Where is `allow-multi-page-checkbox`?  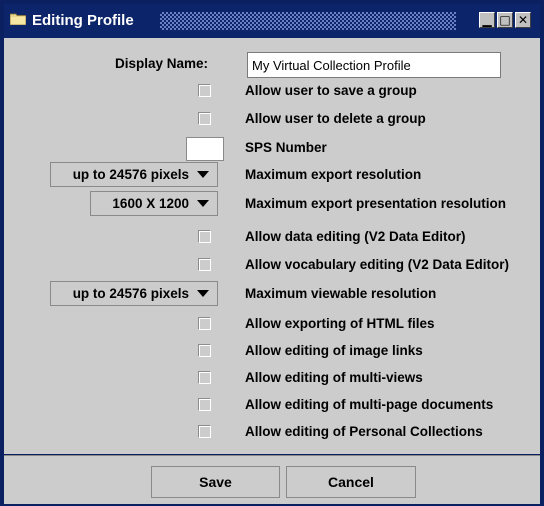 allow-multi-page-checkbox is located at coordinates (204, 404).